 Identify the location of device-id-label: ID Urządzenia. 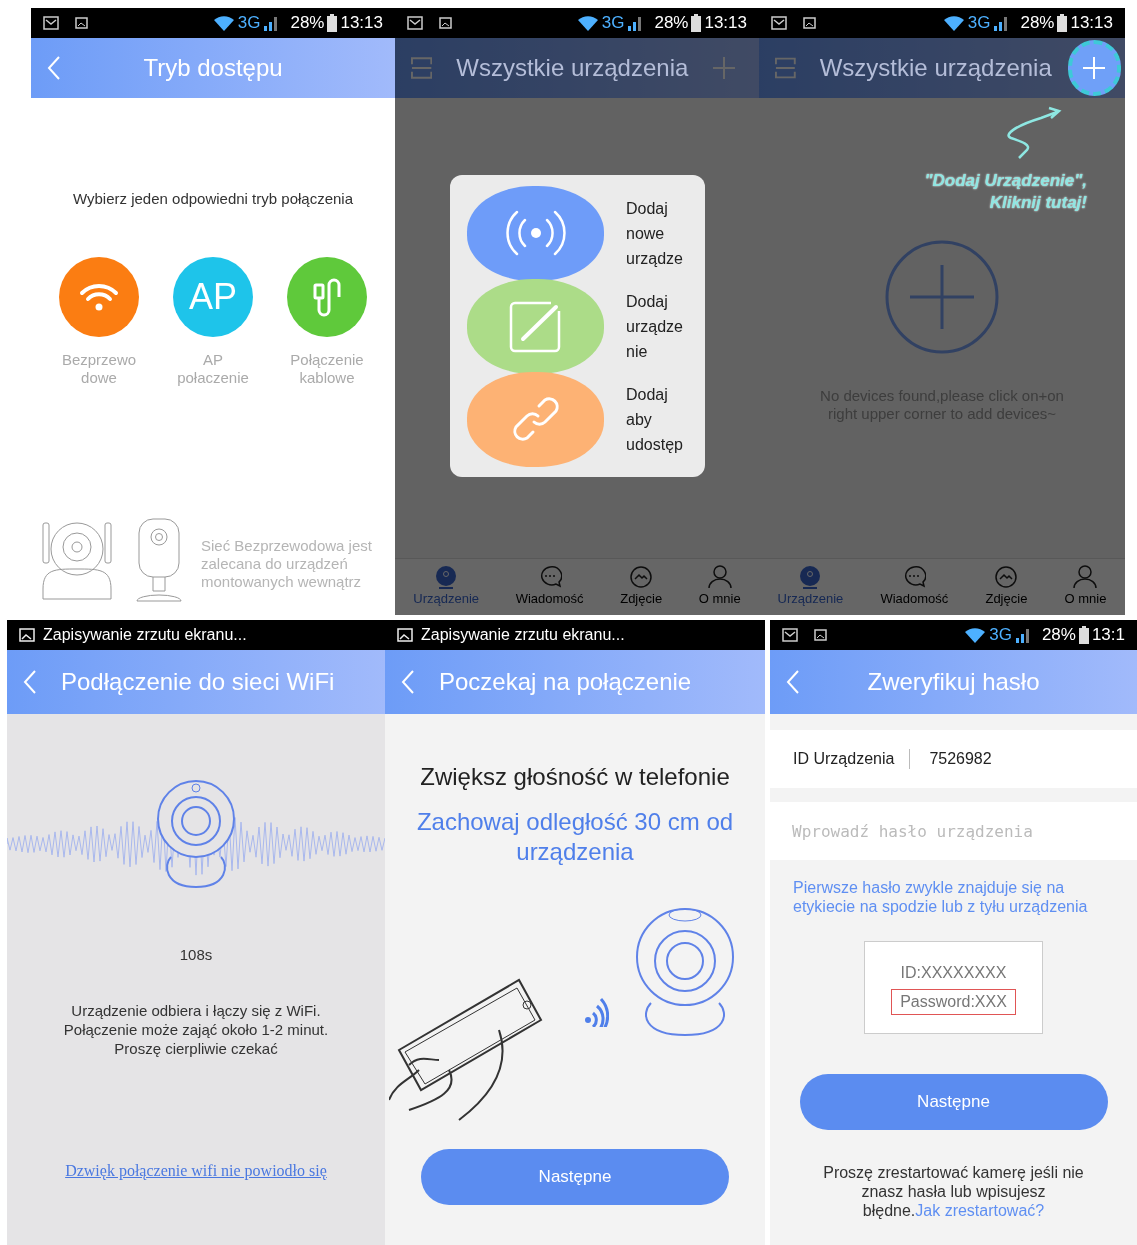
(844, 759).